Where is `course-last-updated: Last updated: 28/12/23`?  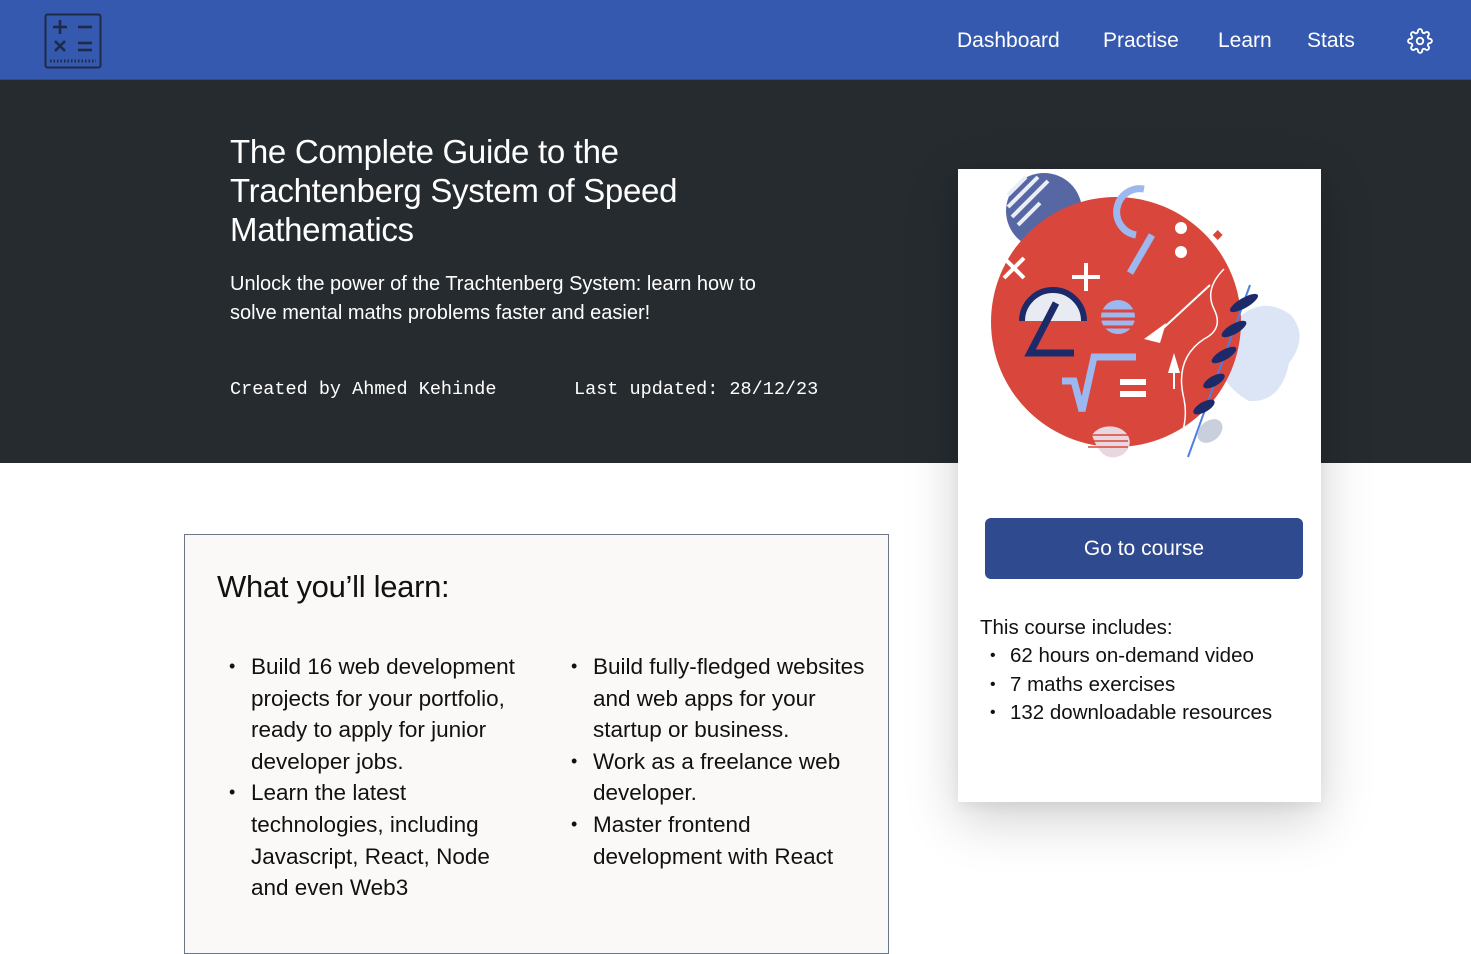
course-last-updated: Last updated: 28/12/23 is located at coordinates (696, 389).